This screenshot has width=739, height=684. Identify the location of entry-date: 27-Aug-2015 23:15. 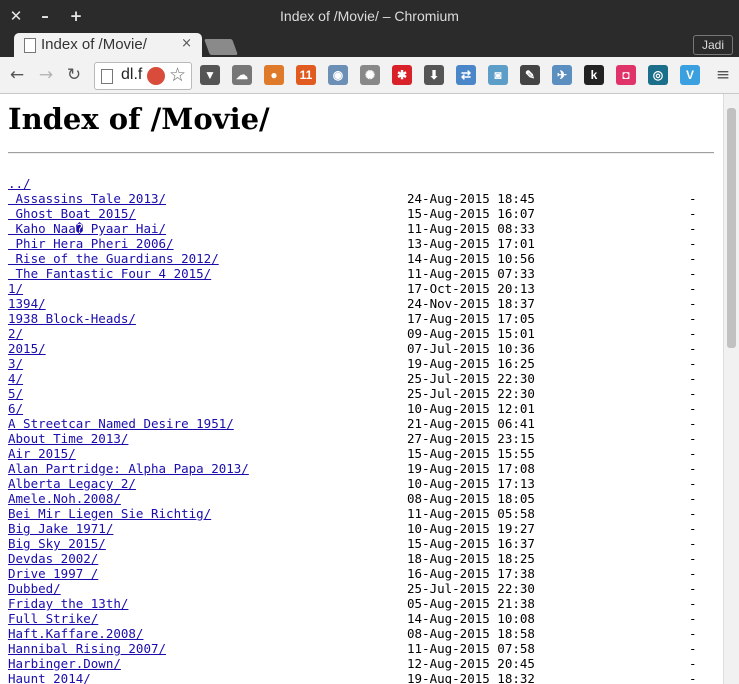
(471, 438).